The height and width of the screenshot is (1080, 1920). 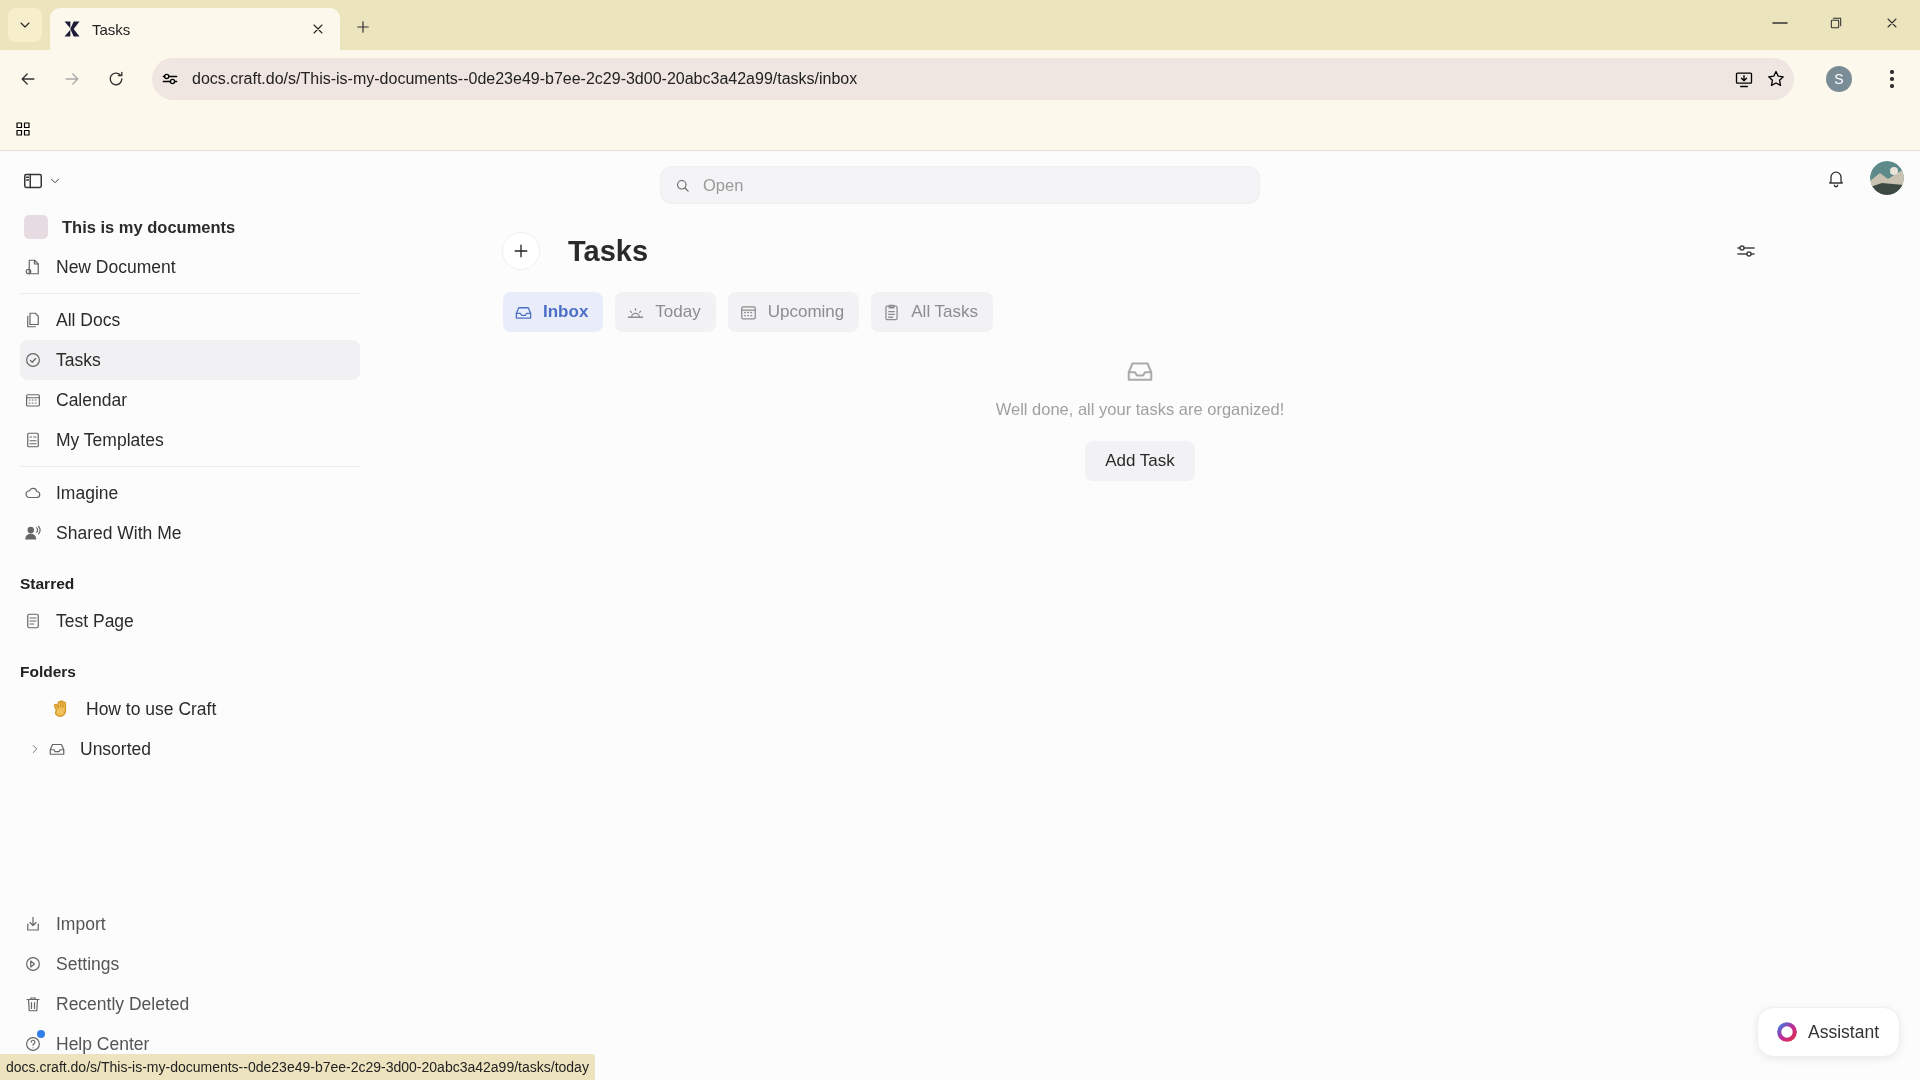 What do you see at coordinates (525, 79) in the screenshot?
I see `url-text: docs.craft.do/s/This-is-my-documents--0de23e49-b7ee-2c29-3d00-20abc3a42a99/tasks/inbox` at bounding box center [525, 79].